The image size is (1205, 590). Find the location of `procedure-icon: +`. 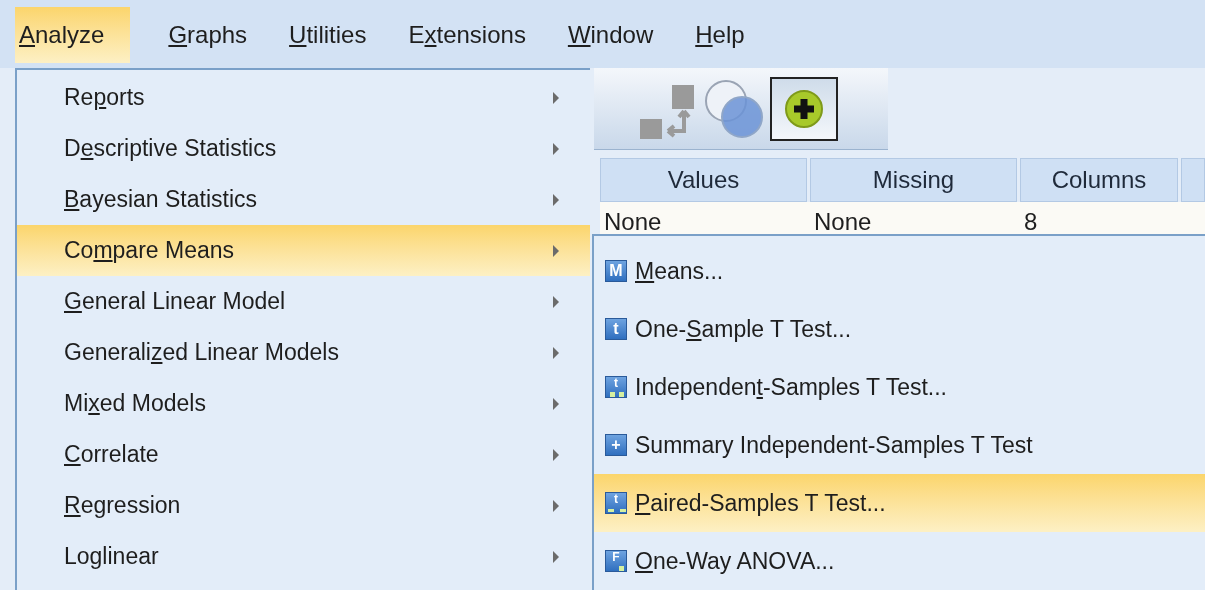

procedure-icon: + is located at coordinates (616, 445).